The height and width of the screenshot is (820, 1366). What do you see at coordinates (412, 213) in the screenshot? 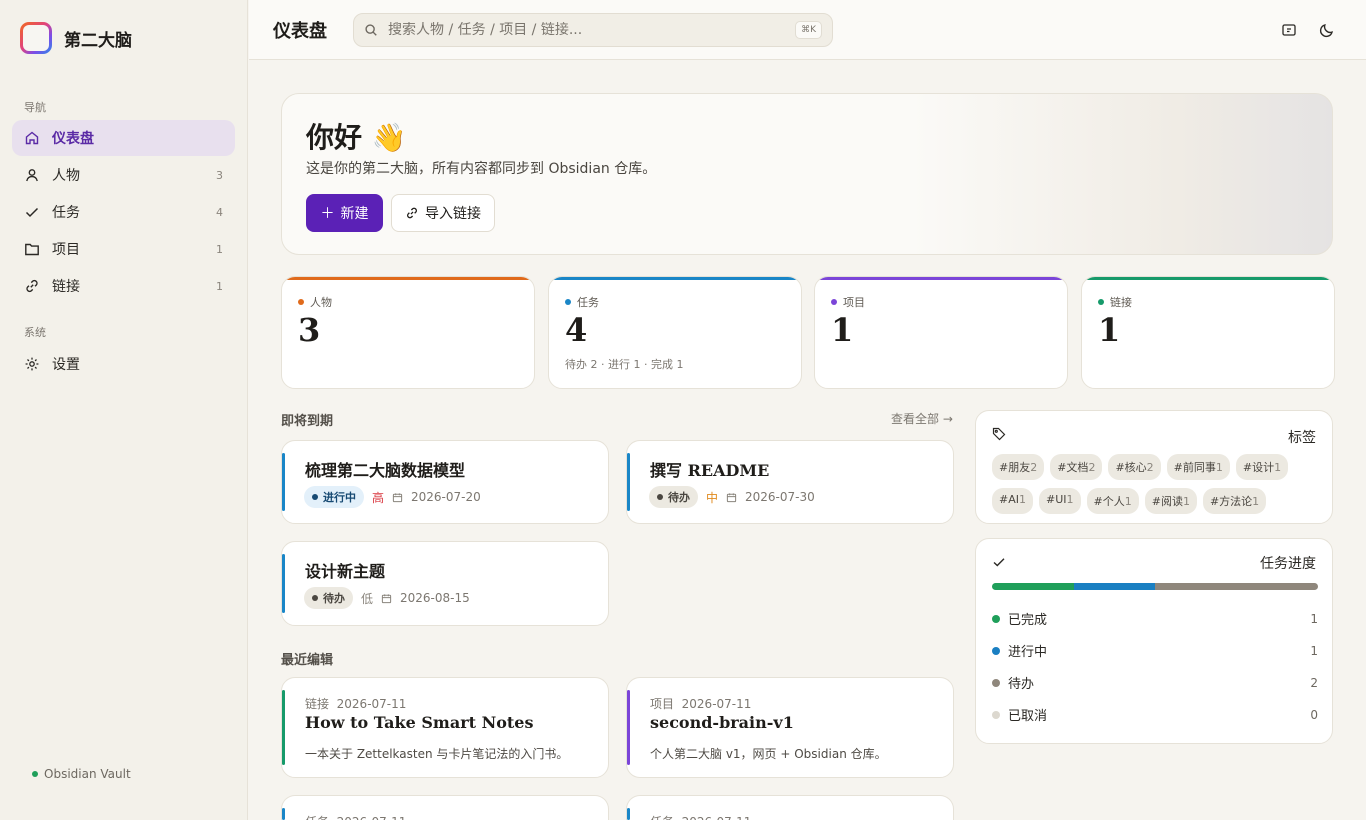
I see `link-icon` at bounding box center [412, 213].